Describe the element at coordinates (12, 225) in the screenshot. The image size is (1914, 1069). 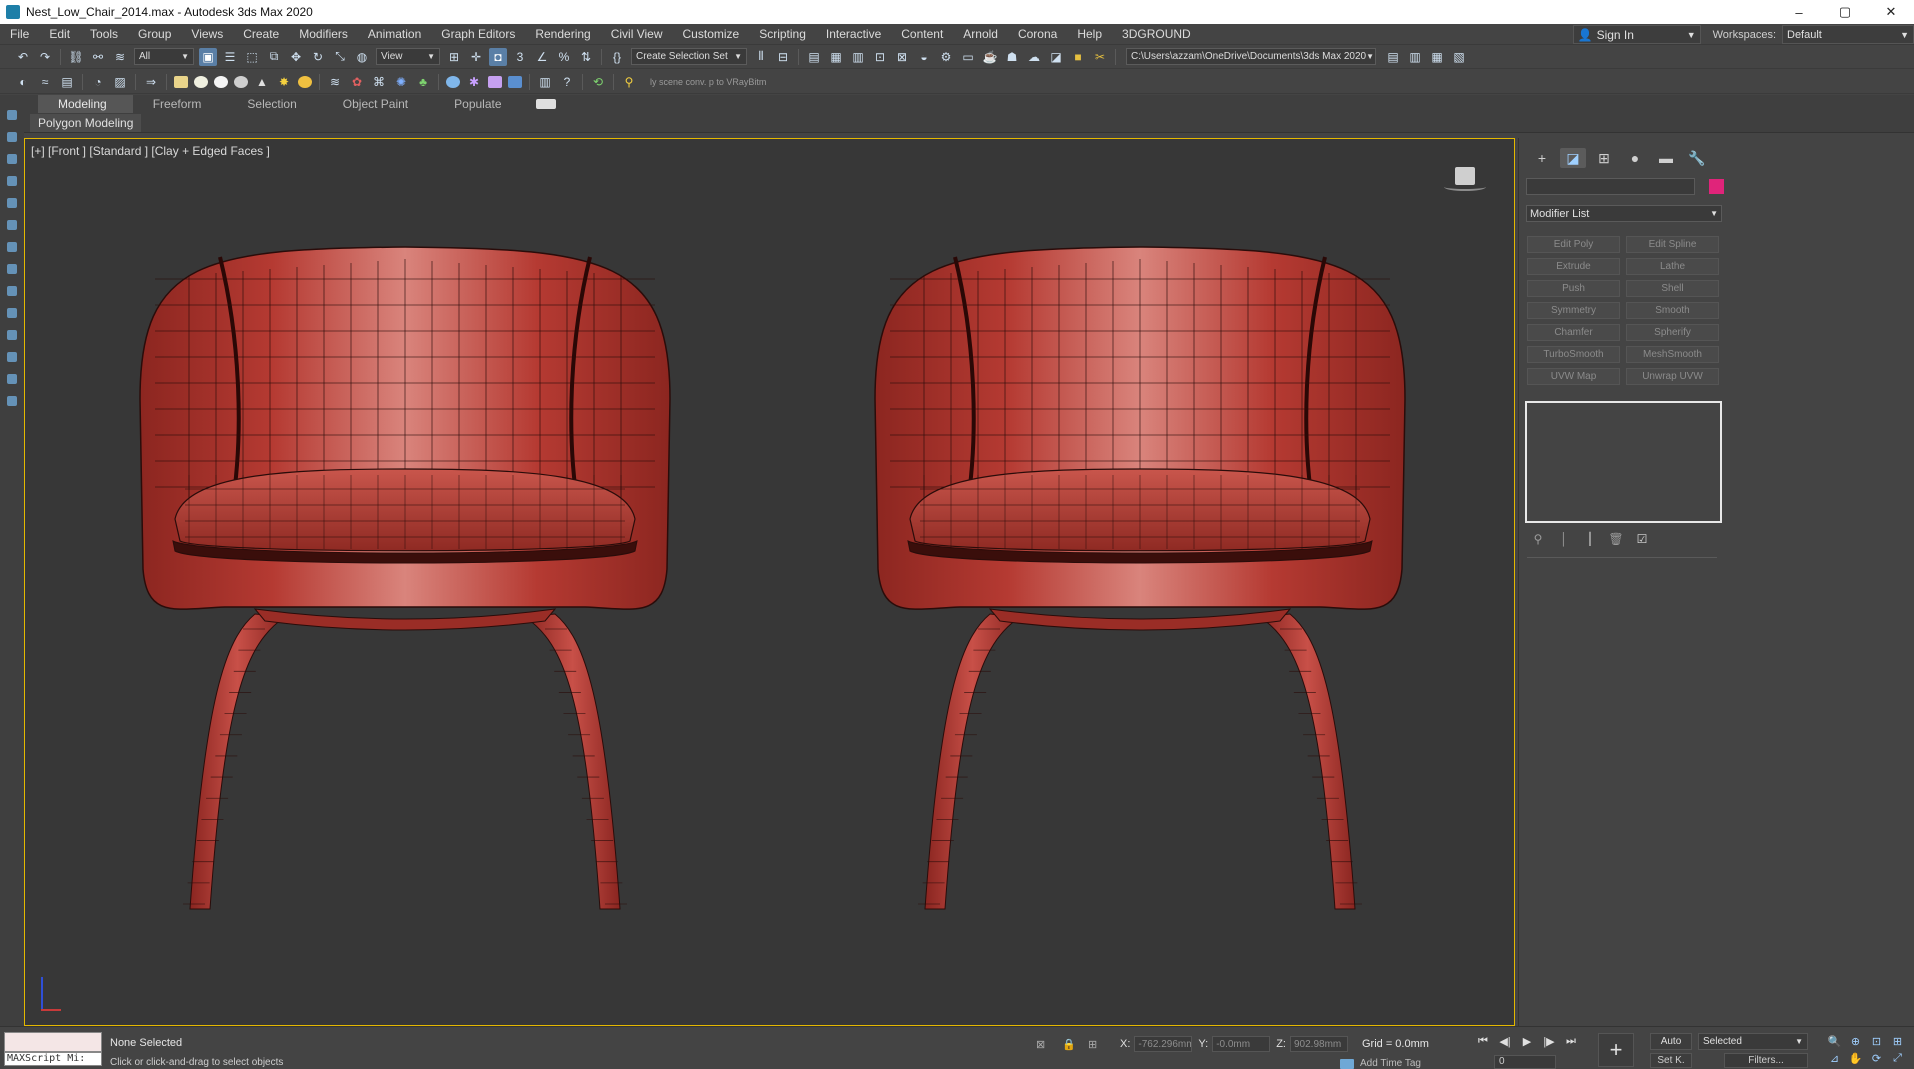
I see `utilities-icon` at that location.